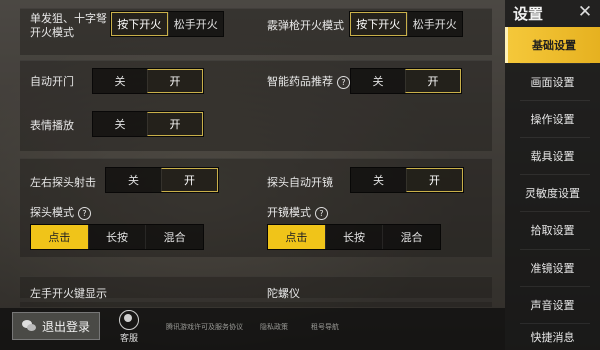 The height and width of the screenshot is (350, 600). Describe the element at coordinates (300, 81) in the screenshot. I see `label-smart-medicine-text: 智能药品推荐` at that location.